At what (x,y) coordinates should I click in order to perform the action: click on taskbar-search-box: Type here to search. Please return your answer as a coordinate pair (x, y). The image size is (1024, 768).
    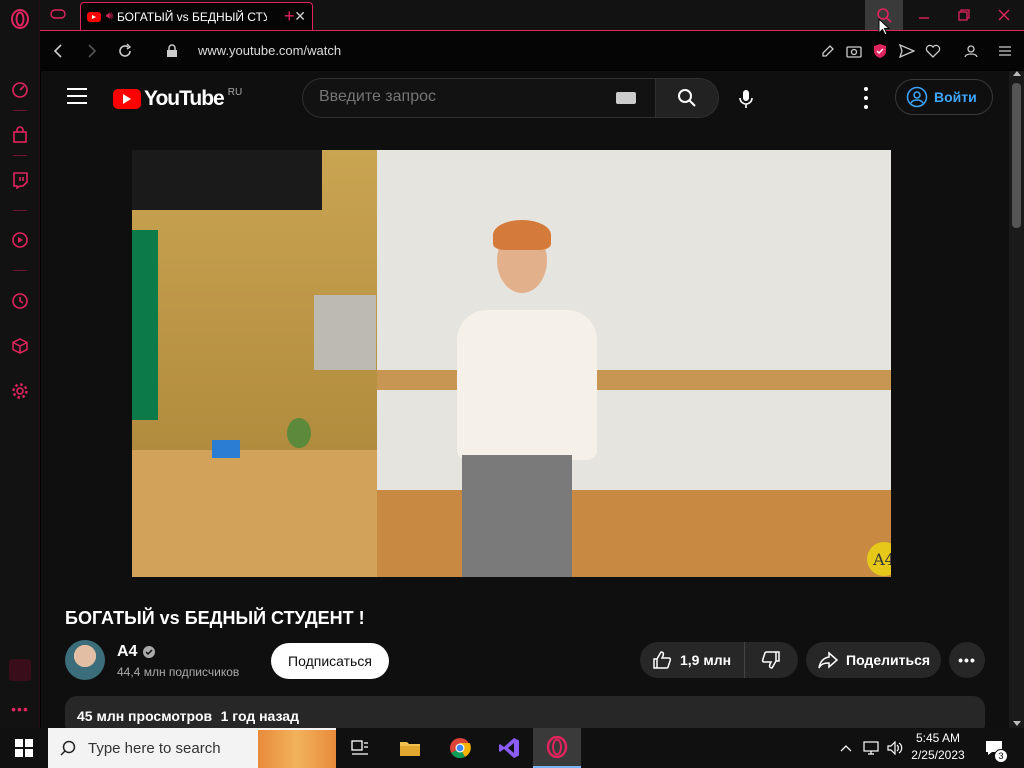
    Looking at the image, I should click on (192, 748).